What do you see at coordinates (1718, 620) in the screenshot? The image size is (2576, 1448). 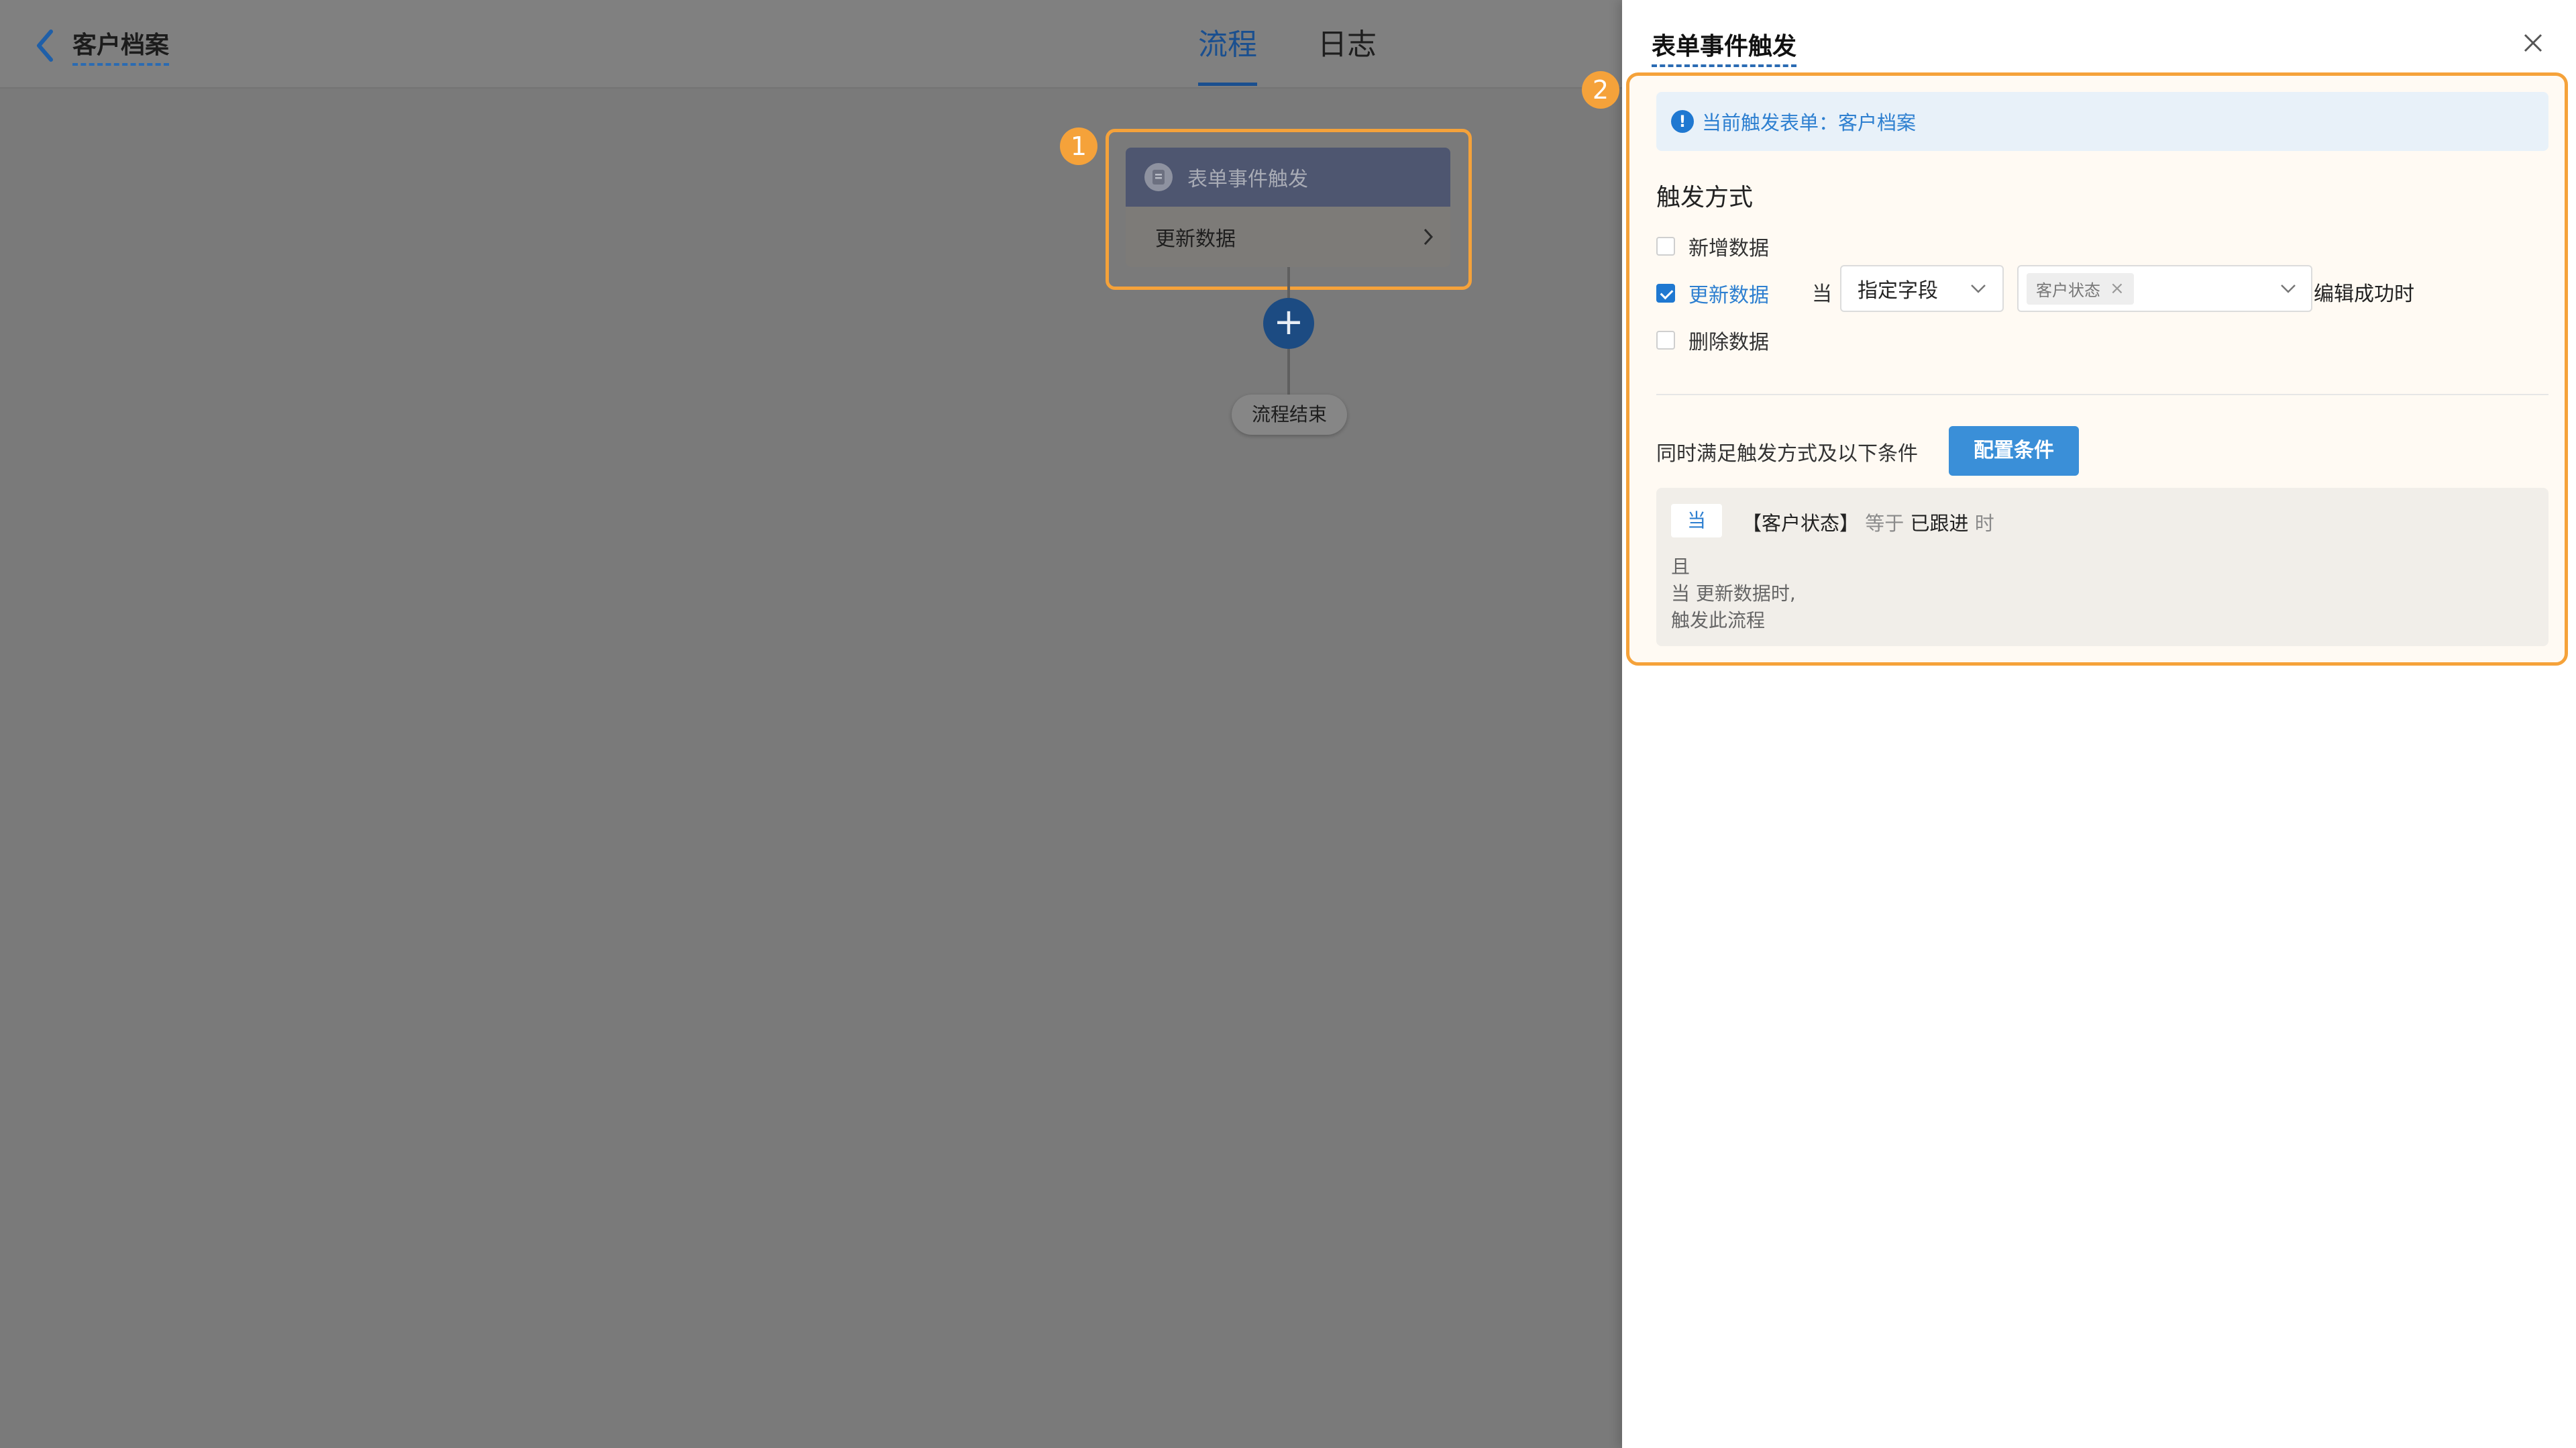 I see `condition-result-line: 触发此流程` at bounding box center [1718, 620].